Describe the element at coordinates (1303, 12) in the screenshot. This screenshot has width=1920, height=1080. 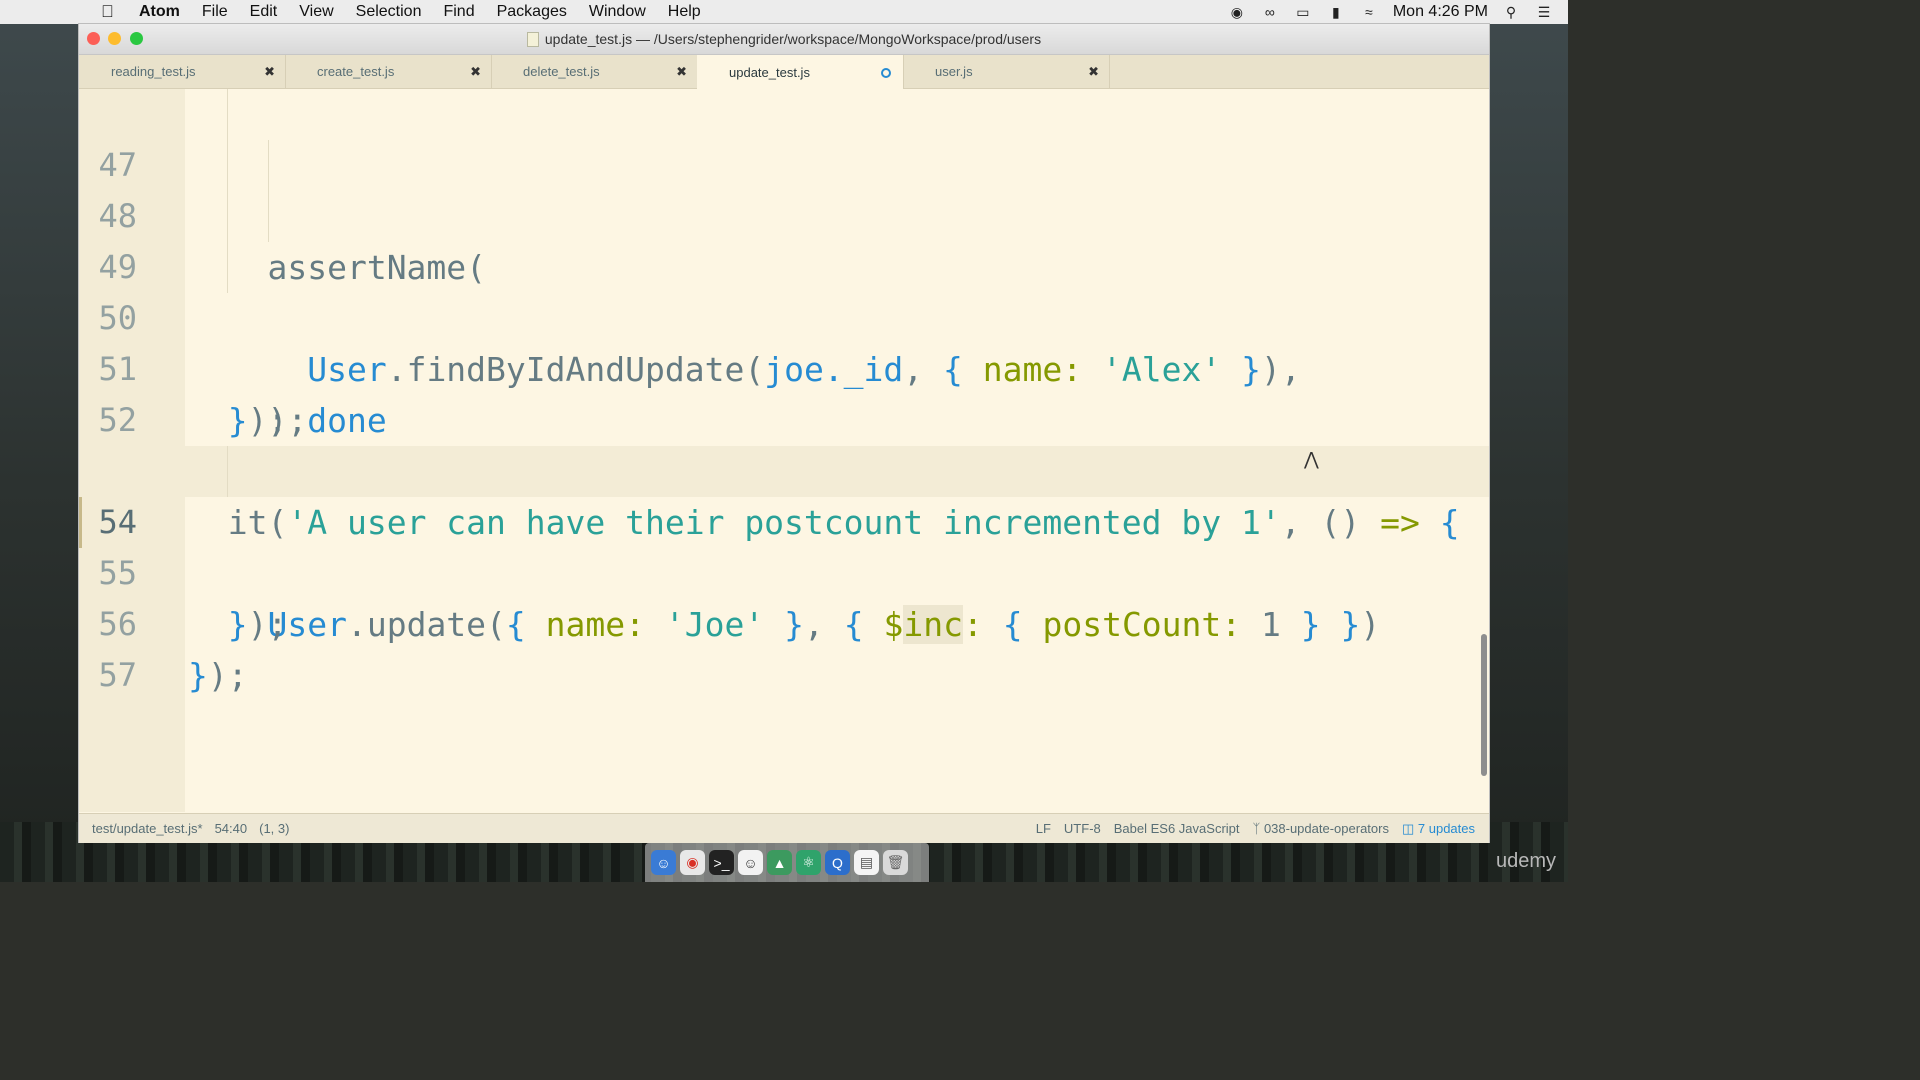
I see `airplay-icon: ▭` at that location.